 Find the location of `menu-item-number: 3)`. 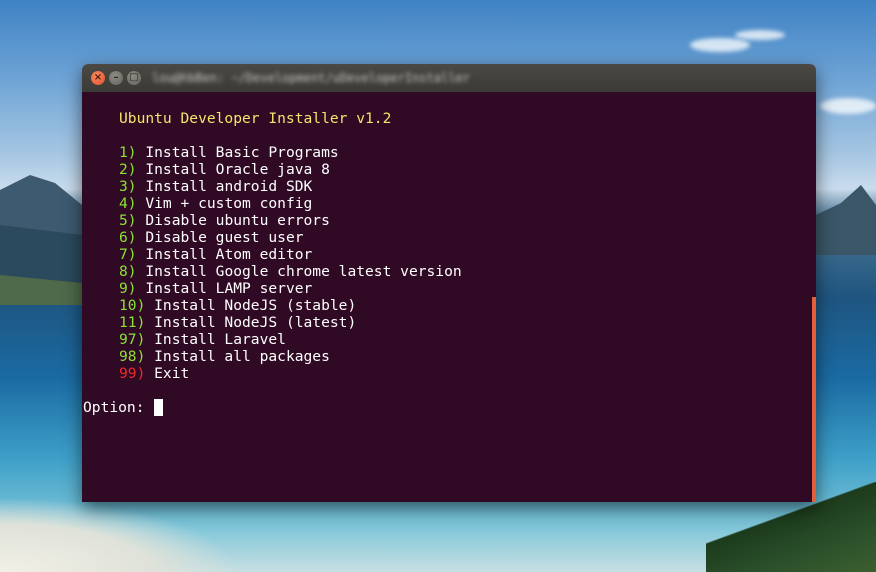

menu-item-number: 3) is located at coordinates (128, 186).